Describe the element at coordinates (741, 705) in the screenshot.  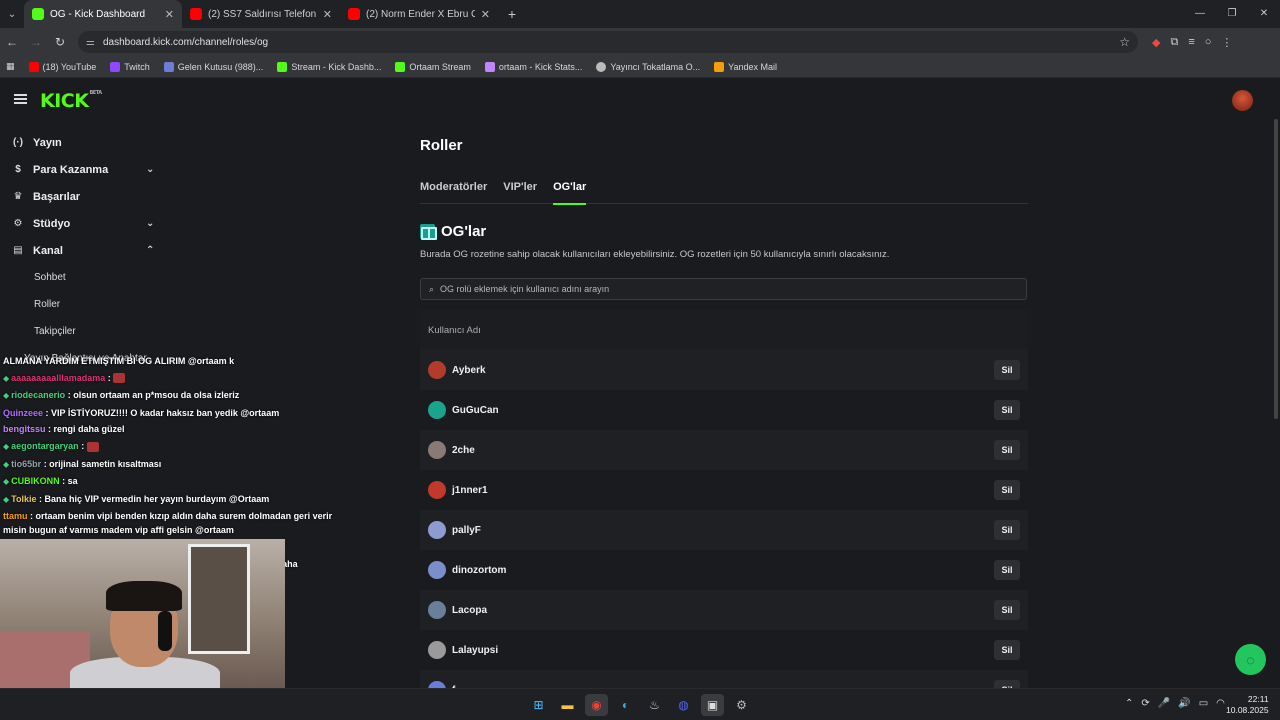
I see `settings-icon: ⚙` at that location.